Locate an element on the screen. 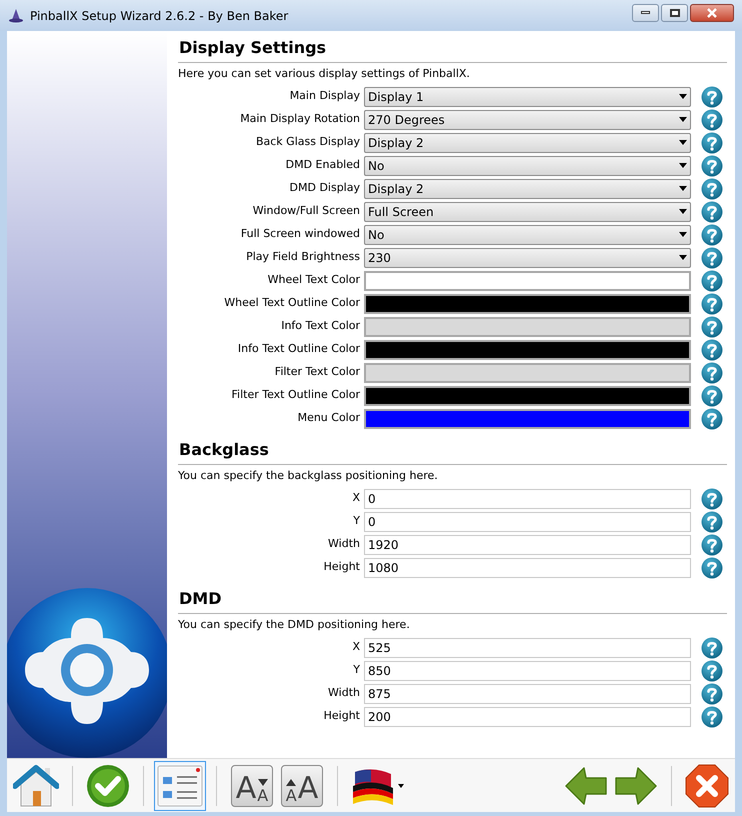 This screenshot has height=816, width=742. minimize-icon is located at coordinates (645, 12).